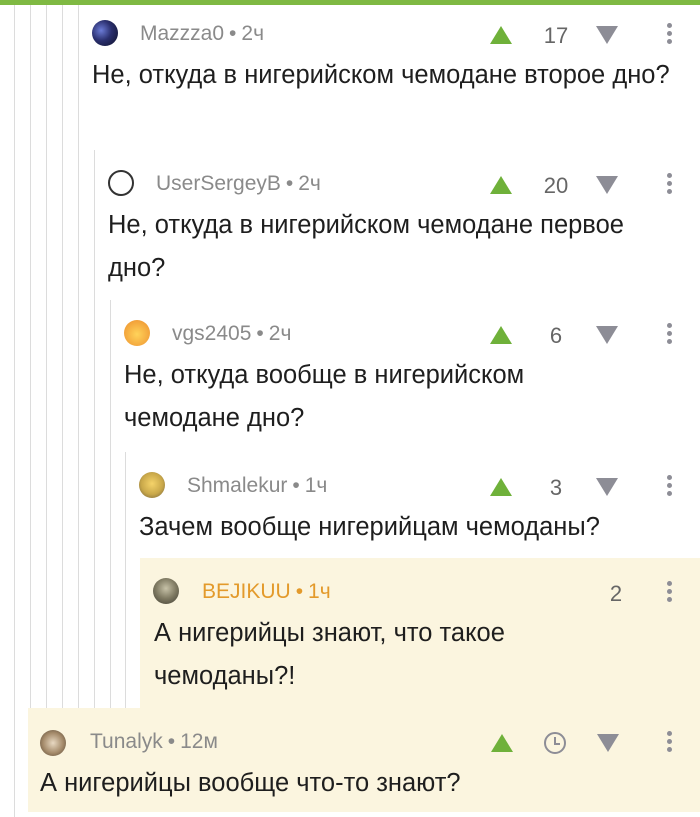  I want to click on comment-meta: UserSergeyB • 2ч, so click(238, 183).